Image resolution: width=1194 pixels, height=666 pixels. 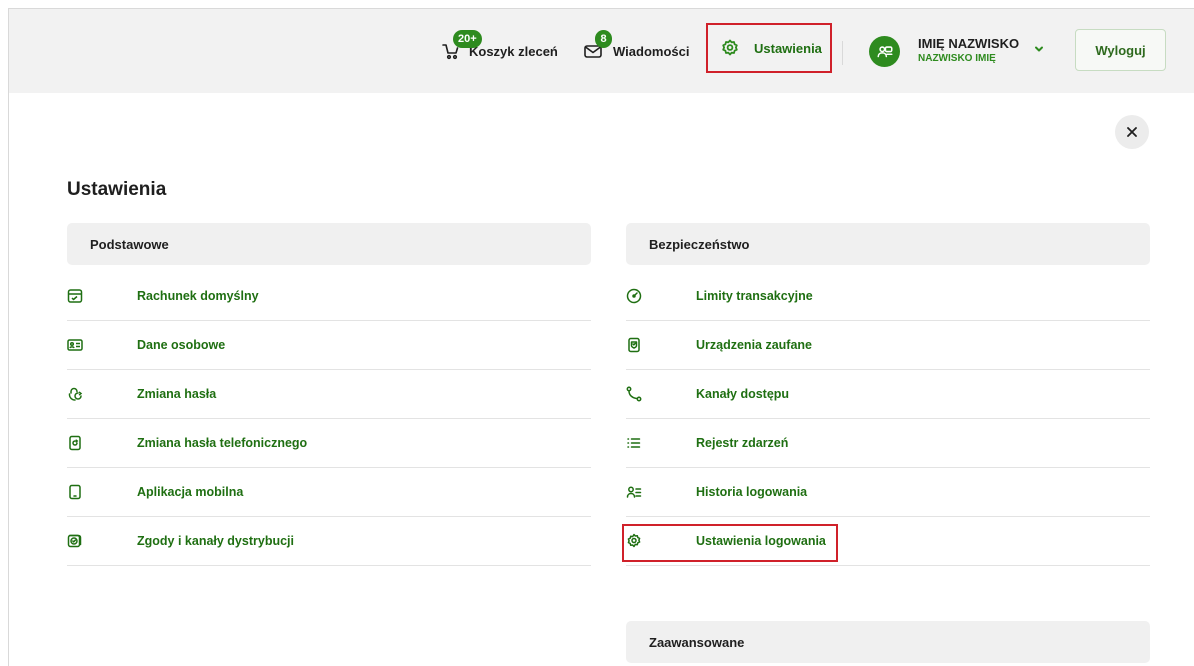 I want to click on menu-item-password-change: Zmiana hasła, so click(x=329, y=394).